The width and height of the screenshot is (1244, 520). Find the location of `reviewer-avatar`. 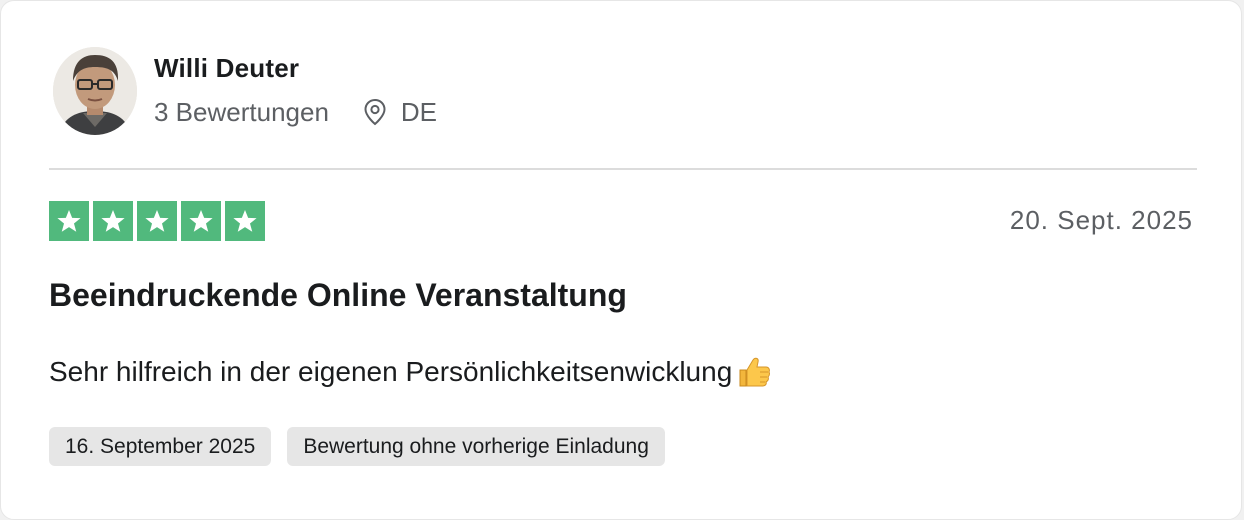

reviewer-avatar is located at coordinates (95, 91).